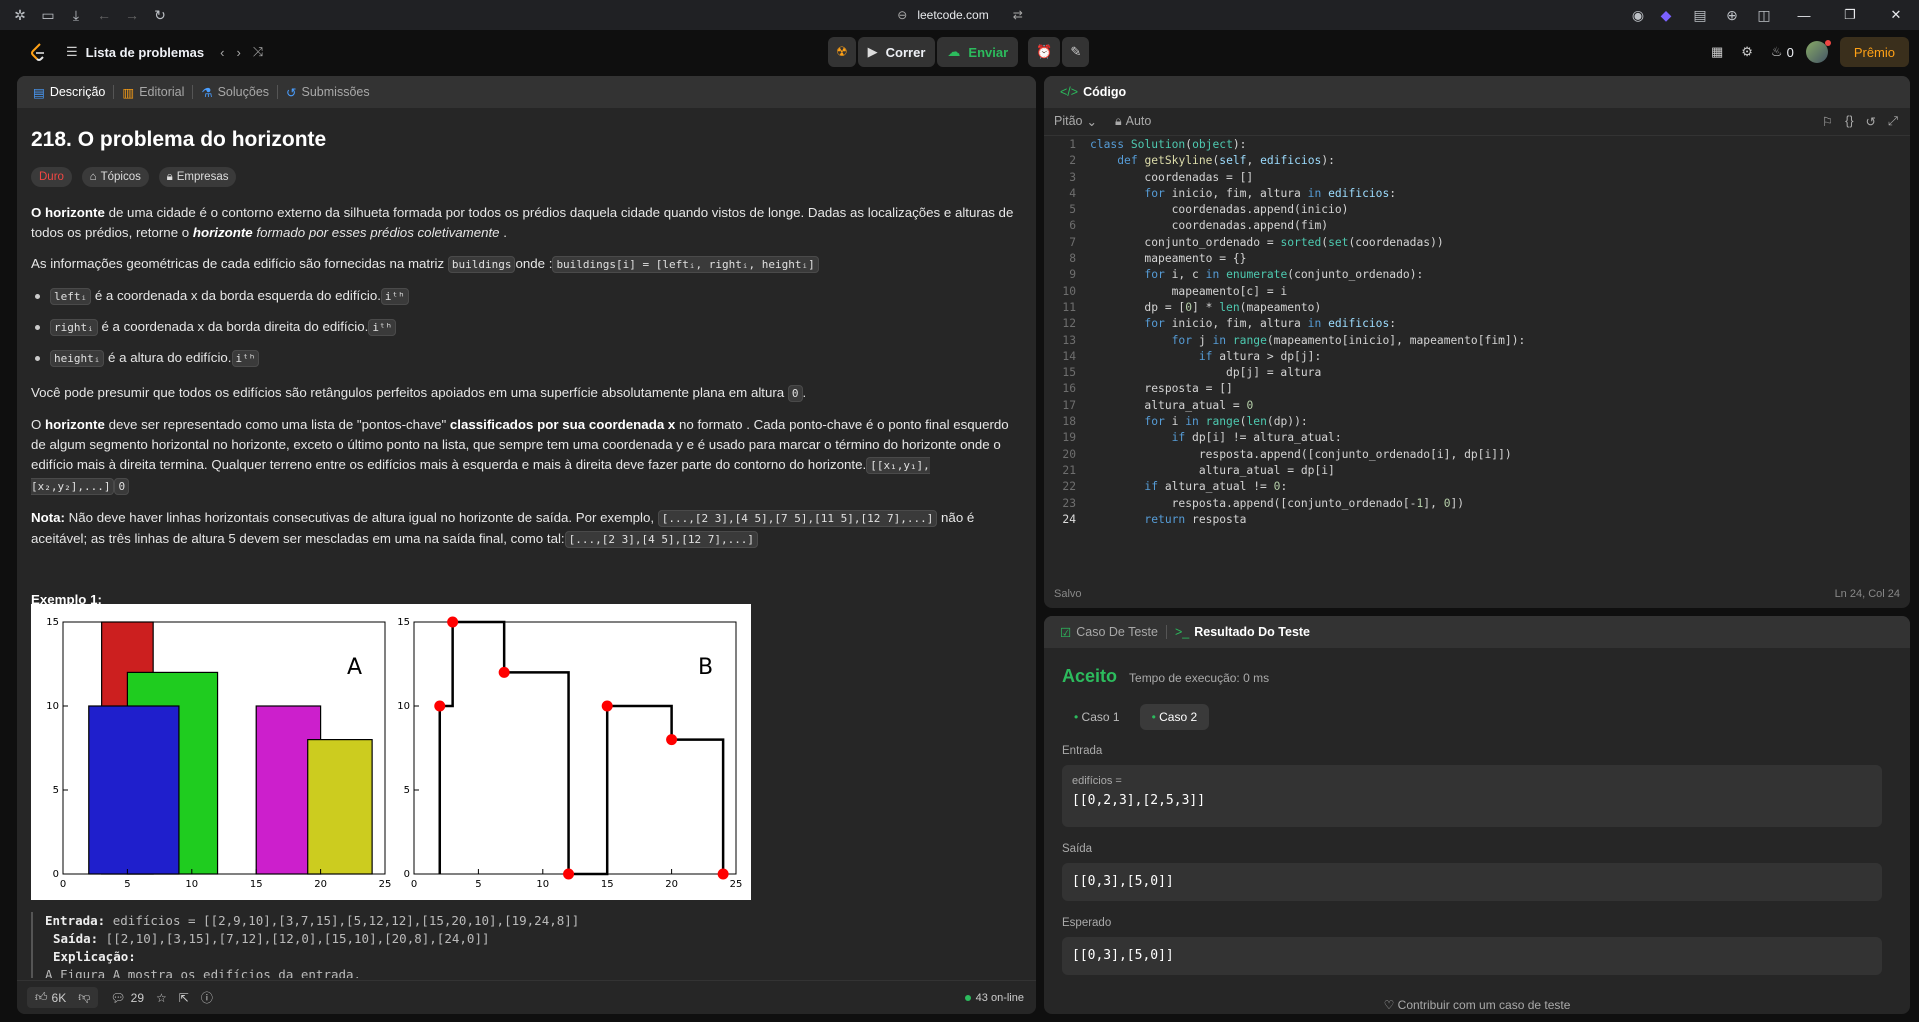 Image resolution: width=1919 pixels, height=1022 pixels. What do you see at coordinates (1477, 195) in the screenshot?
I see `code-line: 4 for inicio, fim, altura in edificios:` at bounding box center [1477, 195].